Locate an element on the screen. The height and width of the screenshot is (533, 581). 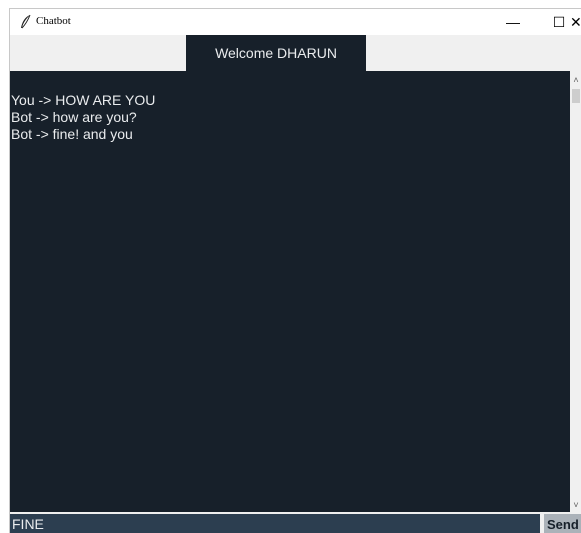
chat-message: You -> HOW ARE YOU is located at coordinates (83, 100).